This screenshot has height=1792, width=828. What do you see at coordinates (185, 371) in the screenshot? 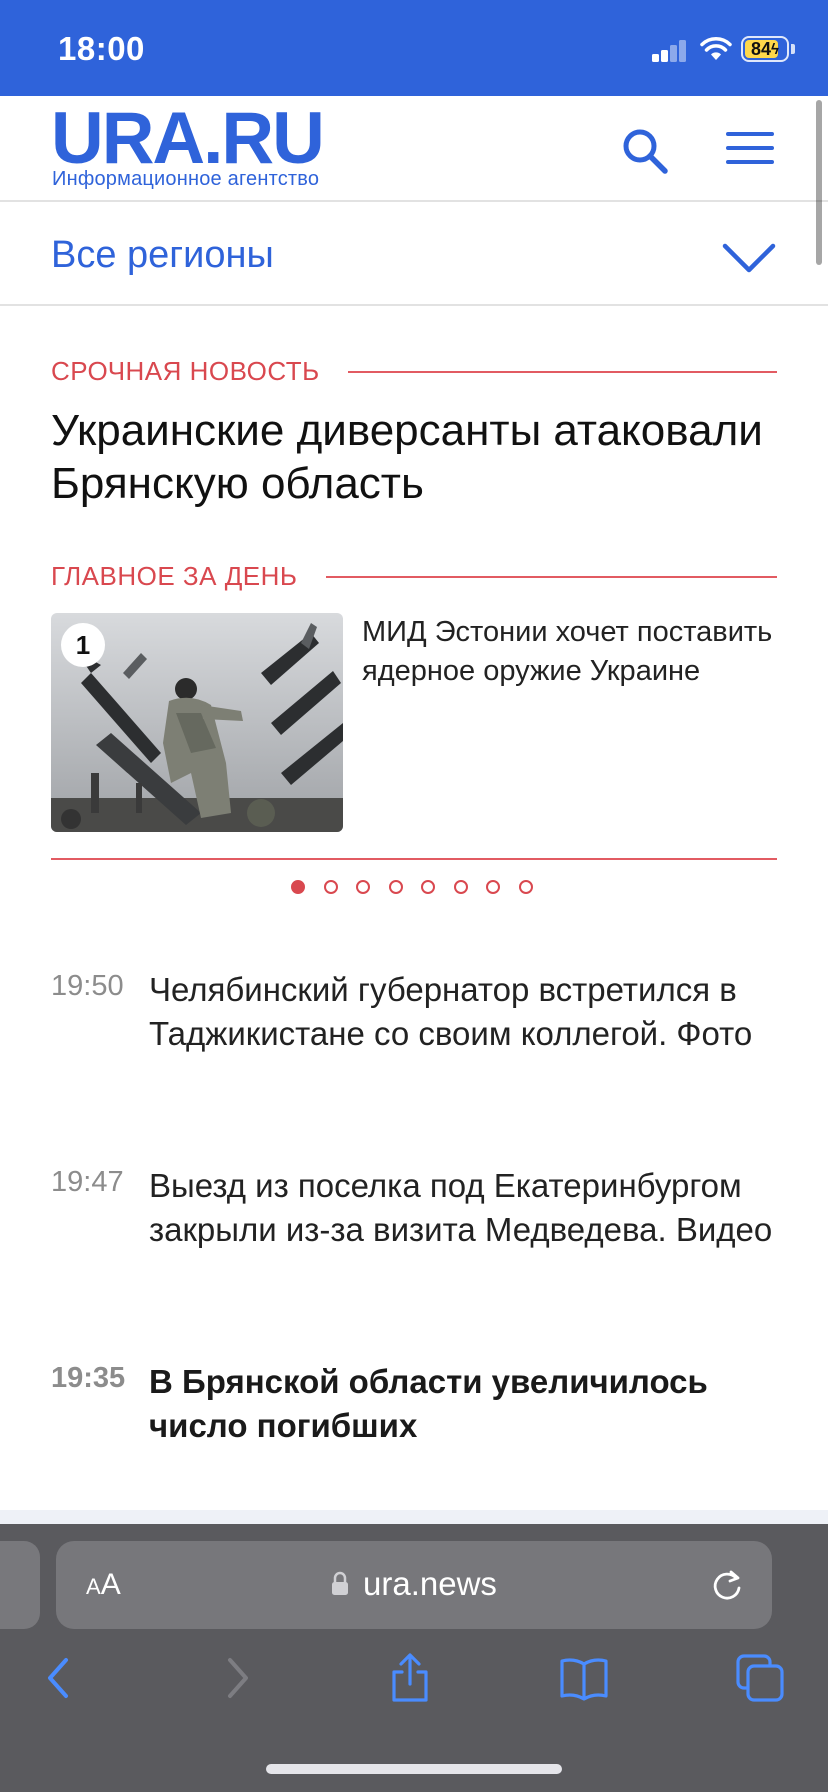
I see `breaking-news-label: СРОЧНАЯ НОВОСТЬ` at bounding box center [185, 371].